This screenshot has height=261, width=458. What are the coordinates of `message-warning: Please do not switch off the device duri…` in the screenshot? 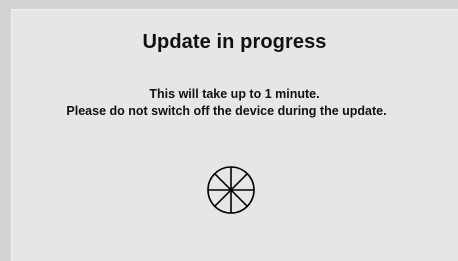 It's located at (226, 111).